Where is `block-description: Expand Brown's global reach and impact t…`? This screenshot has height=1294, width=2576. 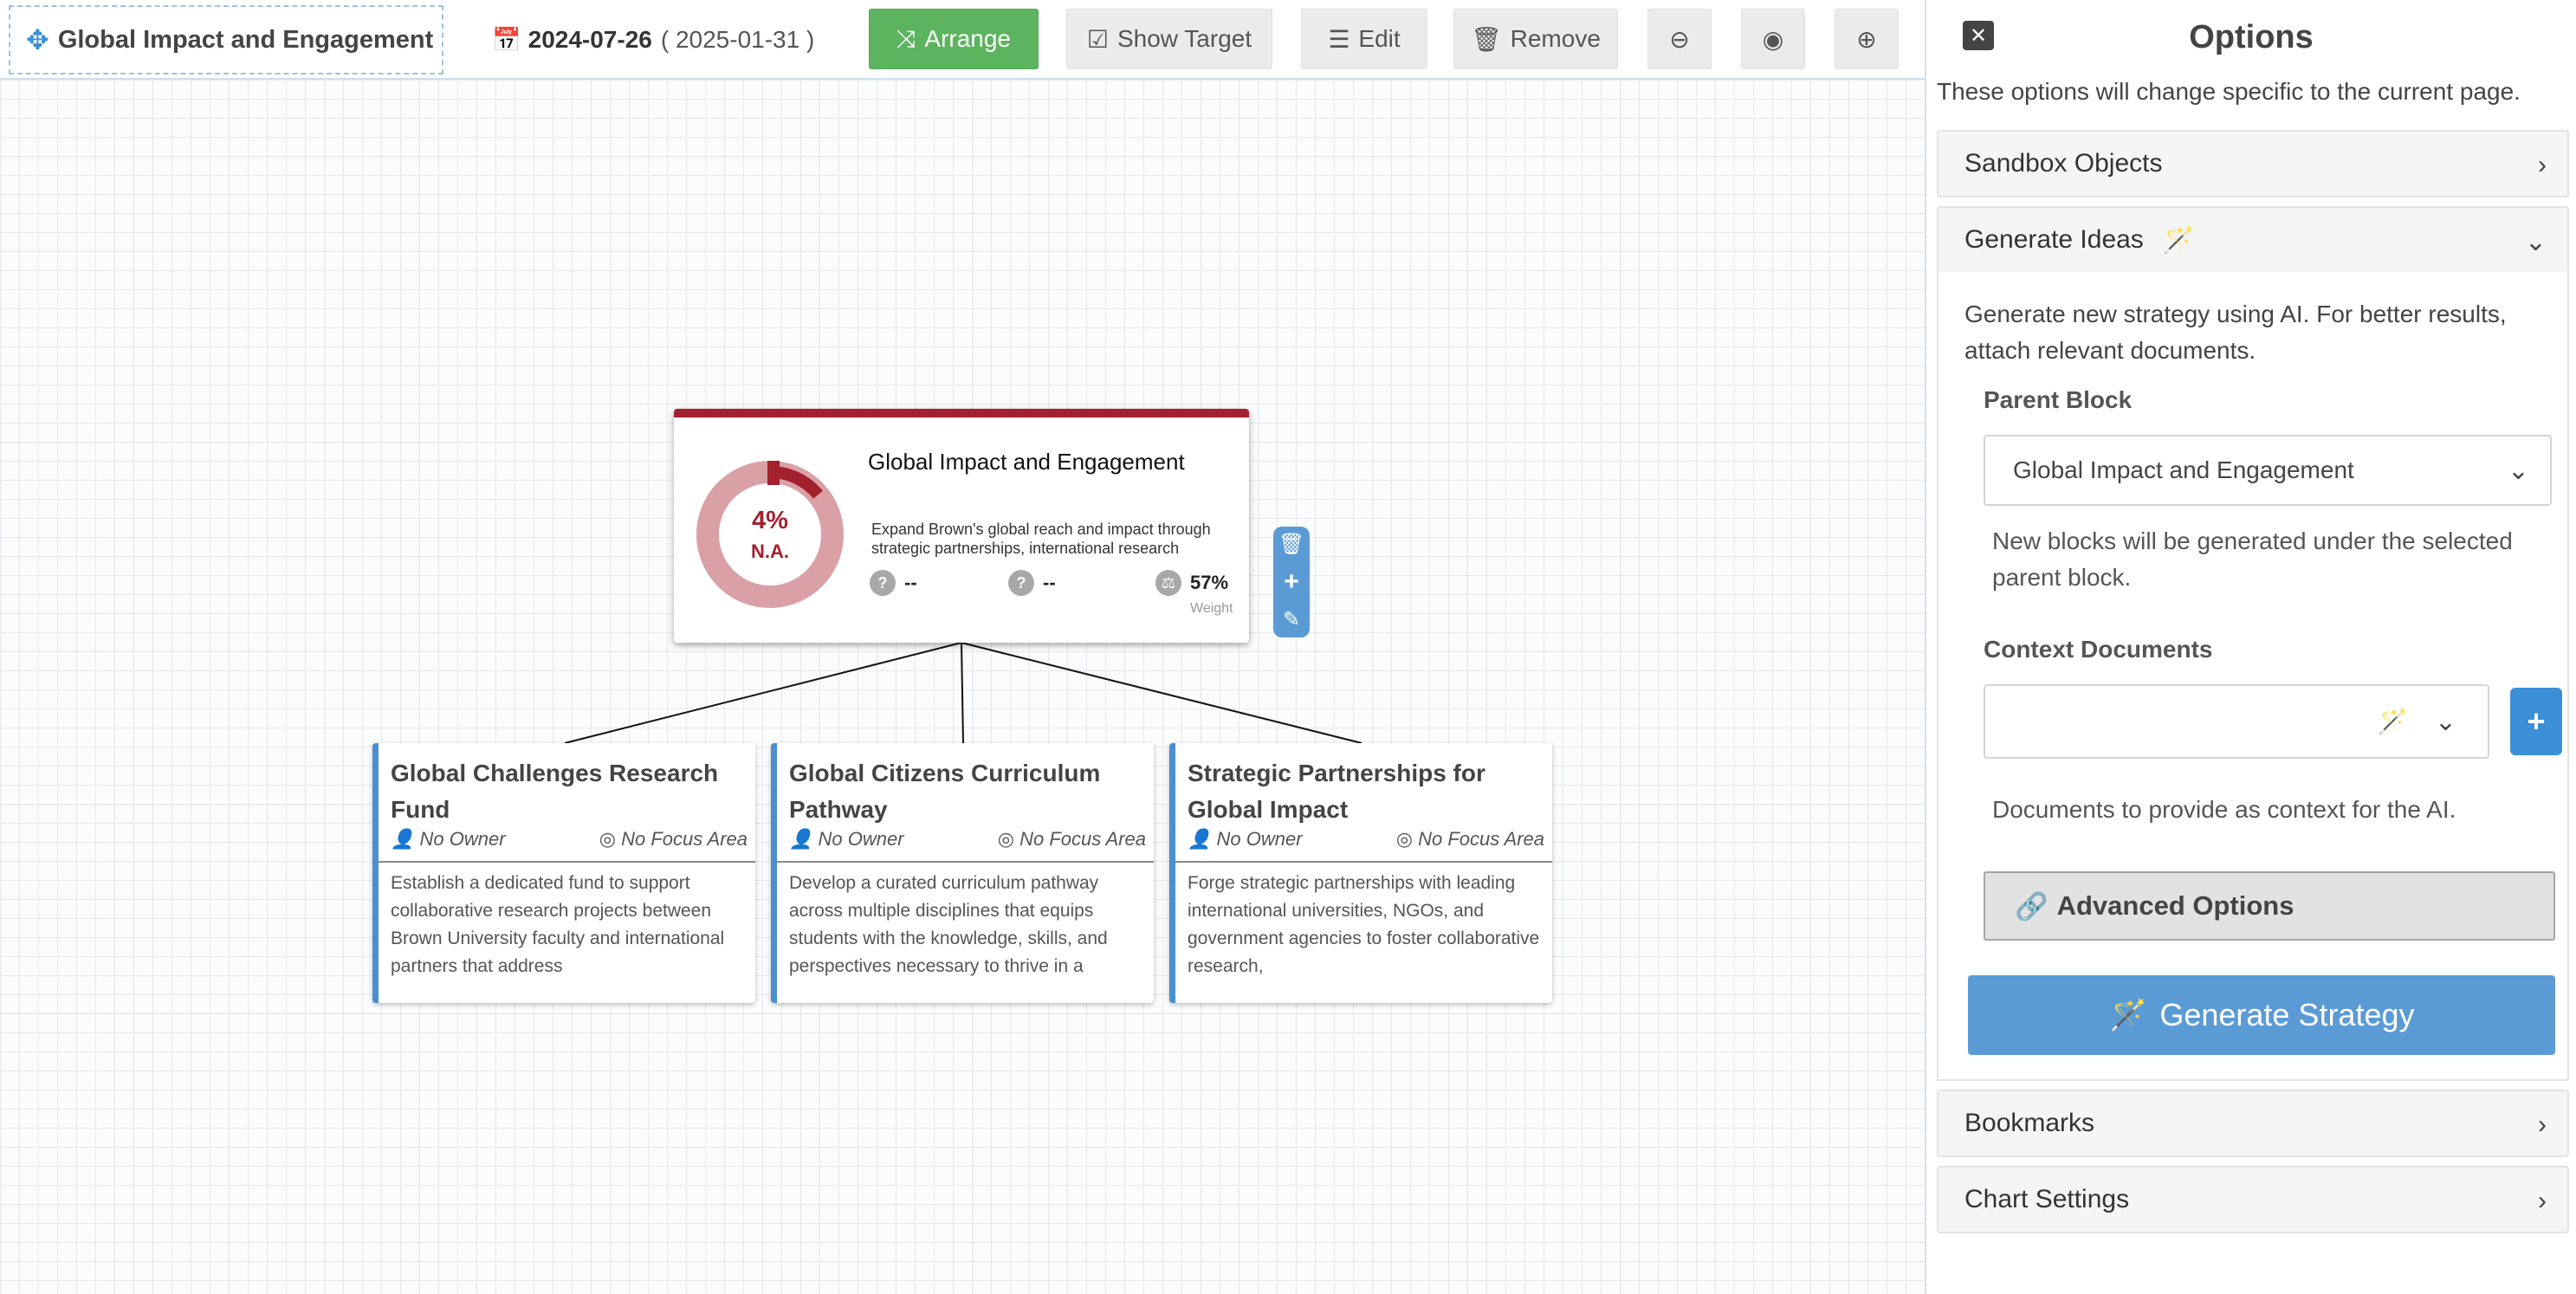
block-description: Expand Brown's global reach and impact t… is located at coordinates (1041, 539).